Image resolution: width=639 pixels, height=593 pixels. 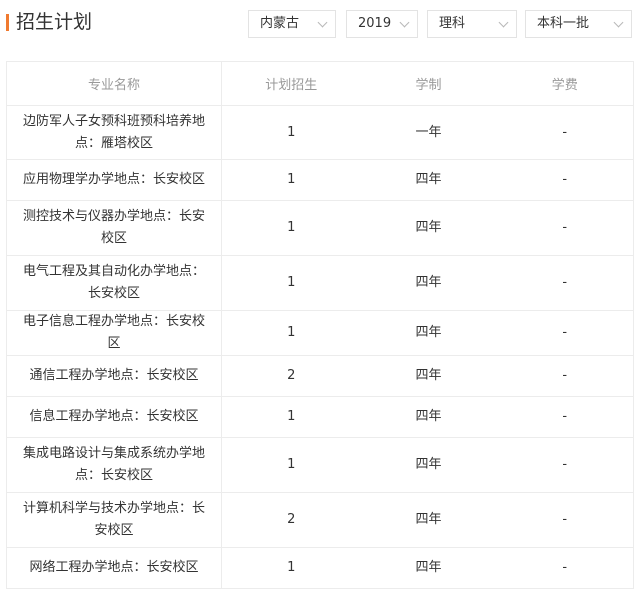 What do you see at coordinates (114, 333) in the screenshot?
I see `major-cell: 电子信息工程办学地点：长安校区` at bounding box center [114, 333].